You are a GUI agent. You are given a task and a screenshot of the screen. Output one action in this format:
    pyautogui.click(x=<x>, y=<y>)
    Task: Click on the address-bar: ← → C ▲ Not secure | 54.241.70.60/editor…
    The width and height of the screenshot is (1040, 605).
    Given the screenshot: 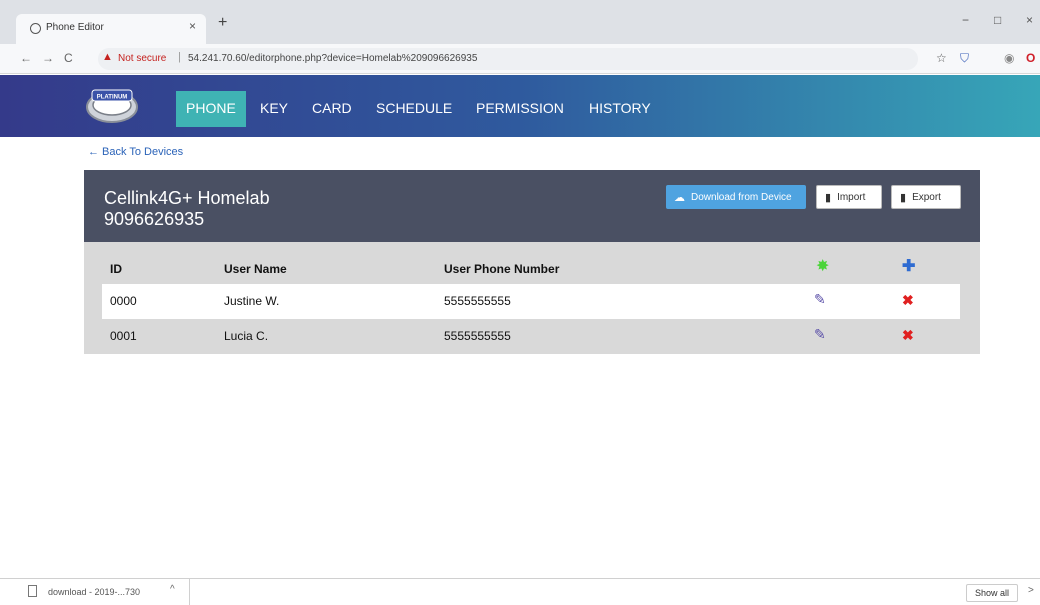 What is the action you would take?
    pyautogui.click(x=520, y=59)
    